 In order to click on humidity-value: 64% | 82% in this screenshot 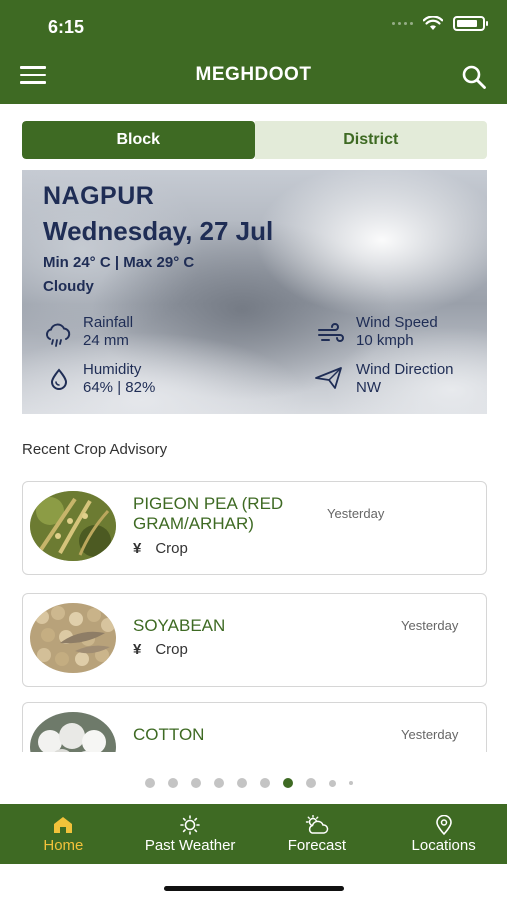, I will do `click(119, 387)`.